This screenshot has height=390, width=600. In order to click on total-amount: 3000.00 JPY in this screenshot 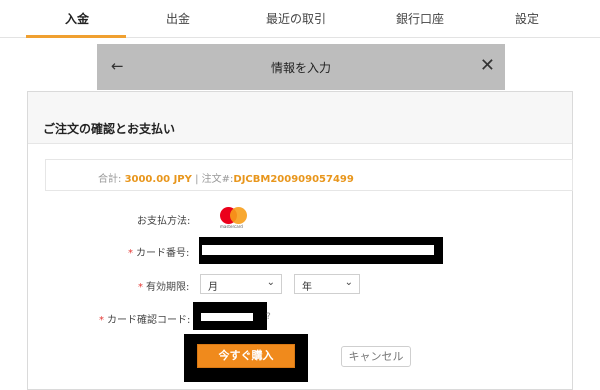, I will do `click(158, 179)`.